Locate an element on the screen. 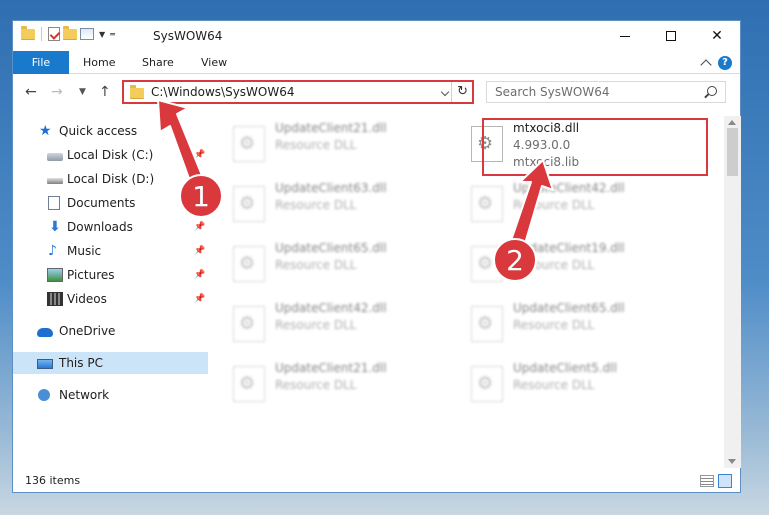  tab-file: File is located at coordinates (41, 62).